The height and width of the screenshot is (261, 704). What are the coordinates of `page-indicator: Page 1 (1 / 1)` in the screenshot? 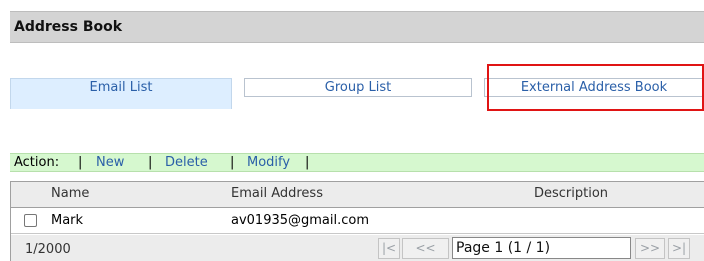 It's located at (541, 248).